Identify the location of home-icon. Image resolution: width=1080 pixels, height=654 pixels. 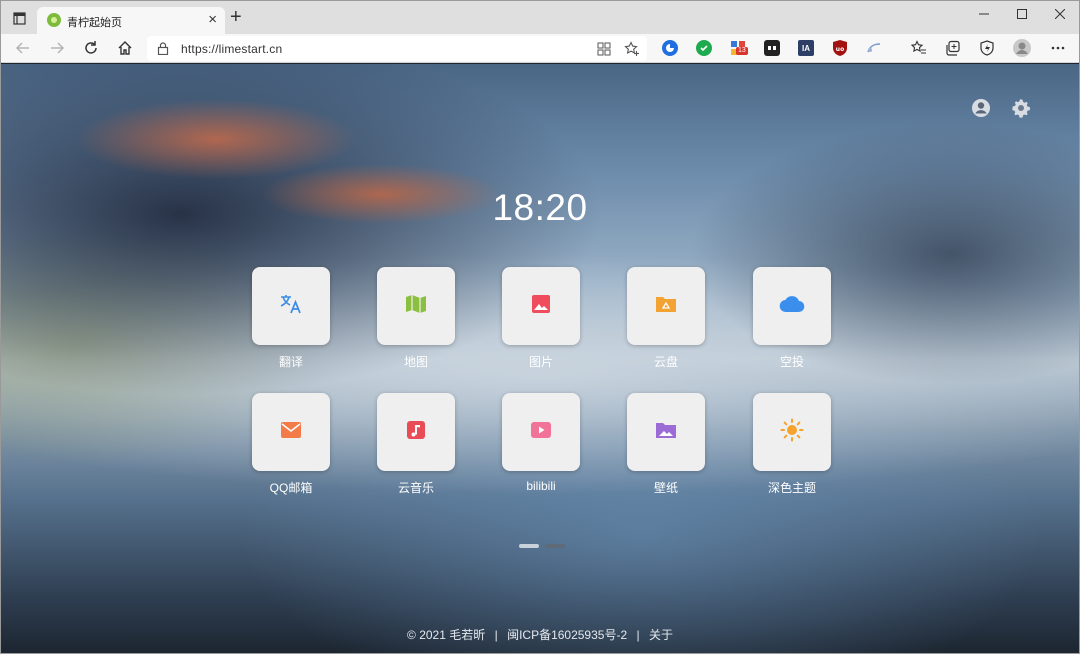
(125, 48).